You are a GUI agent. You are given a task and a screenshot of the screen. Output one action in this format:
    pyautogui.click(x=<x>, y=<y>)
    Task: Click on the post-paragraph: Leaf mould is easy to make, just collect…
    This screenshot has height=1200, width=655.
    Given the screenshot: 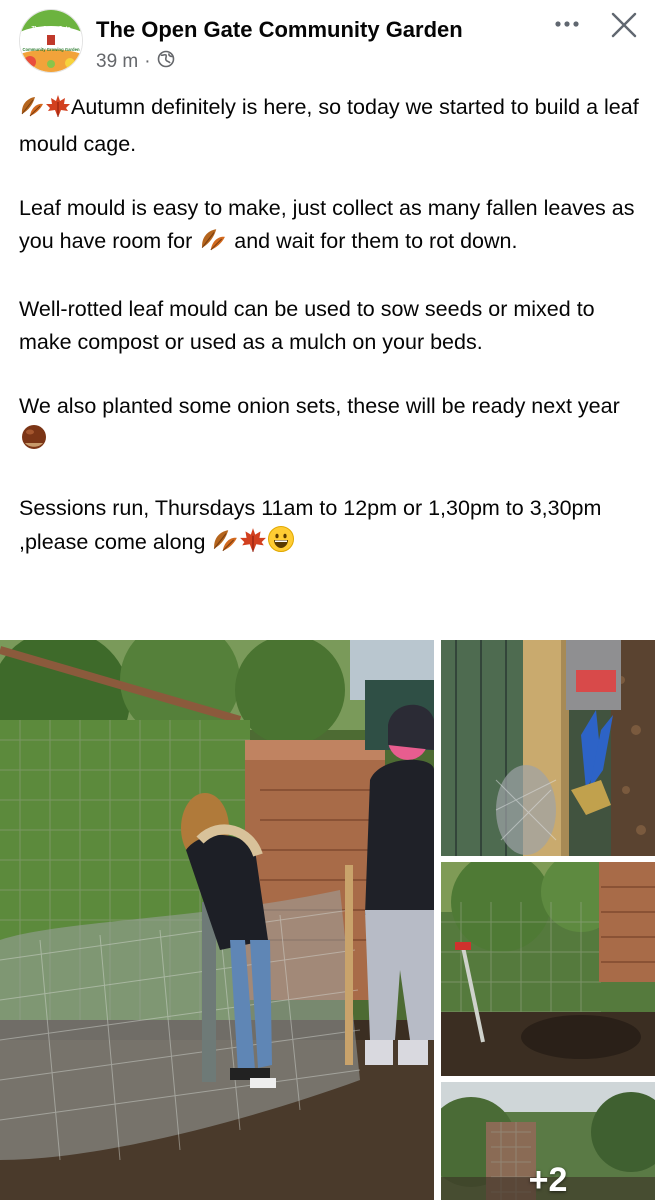 What is the action you would take?
    pyautogui.click(x=329, y=227)
    